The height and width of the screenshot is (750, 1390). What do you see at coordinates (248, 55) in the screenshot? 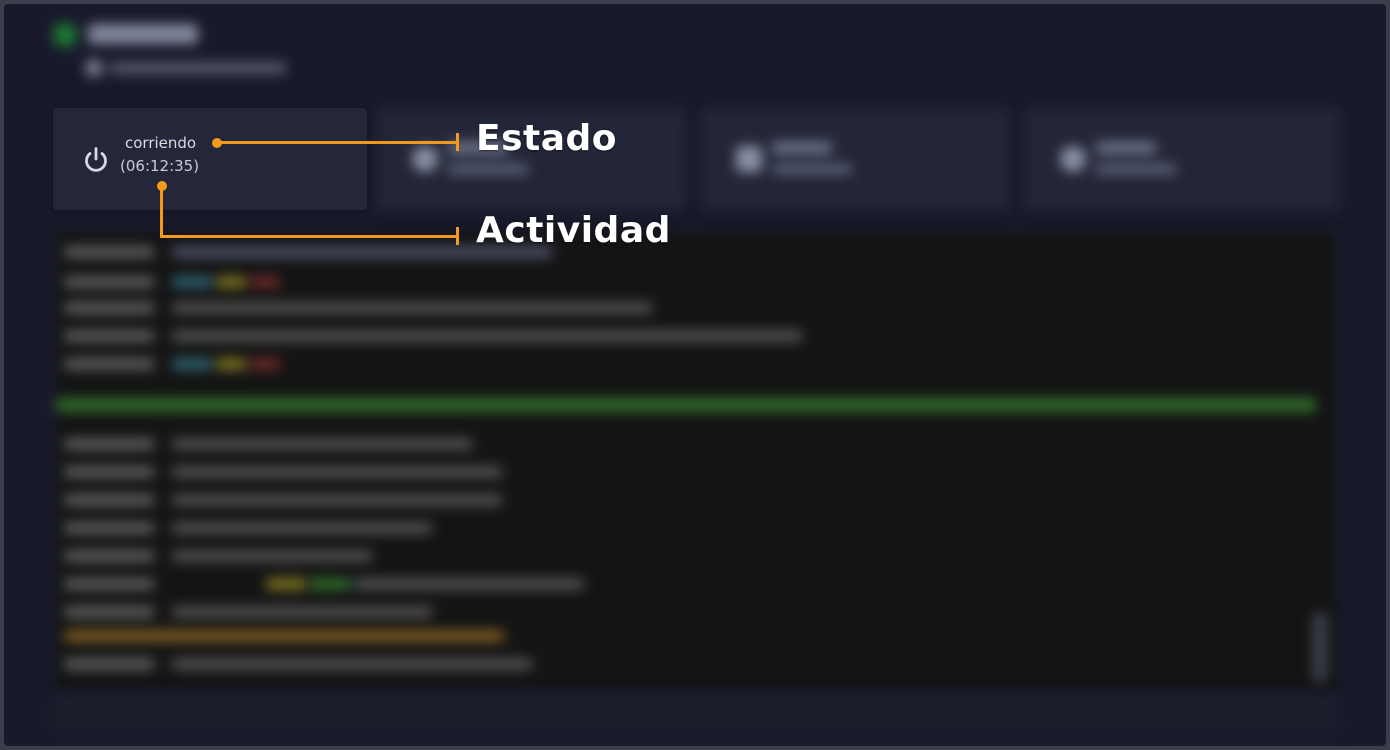
I see `app-header` at bounding box center [248, 55].